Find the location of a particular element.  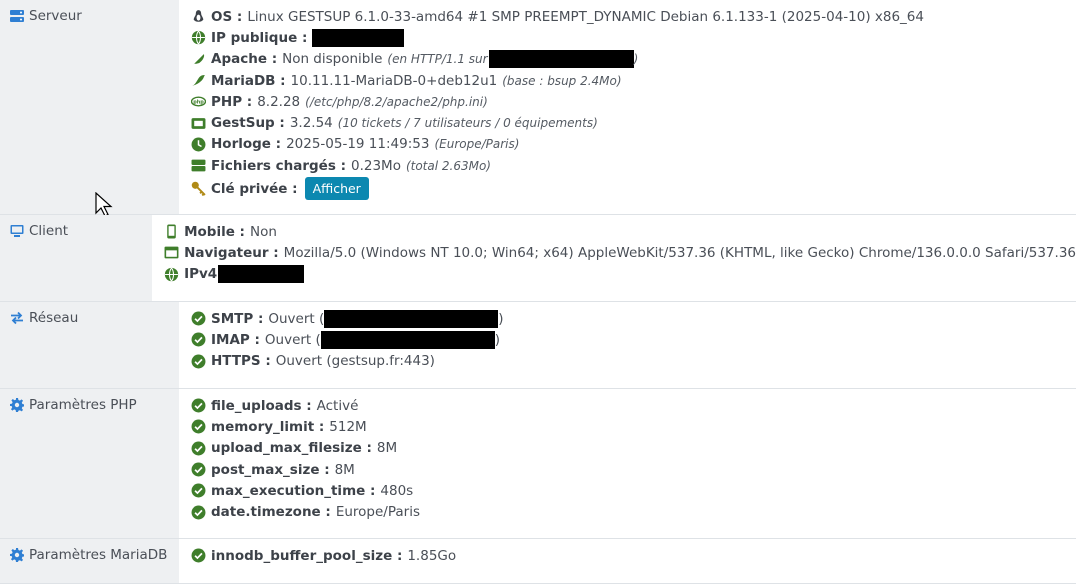

section-label-mariadb: Paramètres MariaDB is located at coordinates (89, 561).